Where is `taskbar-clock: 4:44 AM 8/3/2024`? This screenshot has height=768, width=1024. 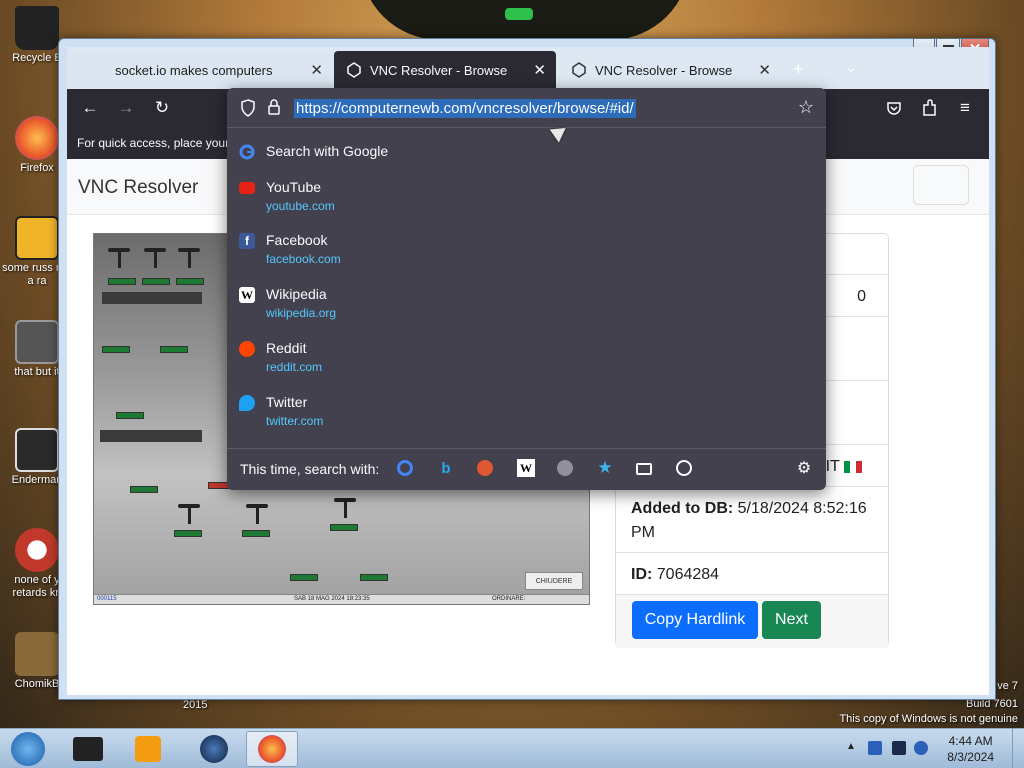
taskbar-clock: 4:44 AM 8/3/2024 is located at coordinates (970, 749).